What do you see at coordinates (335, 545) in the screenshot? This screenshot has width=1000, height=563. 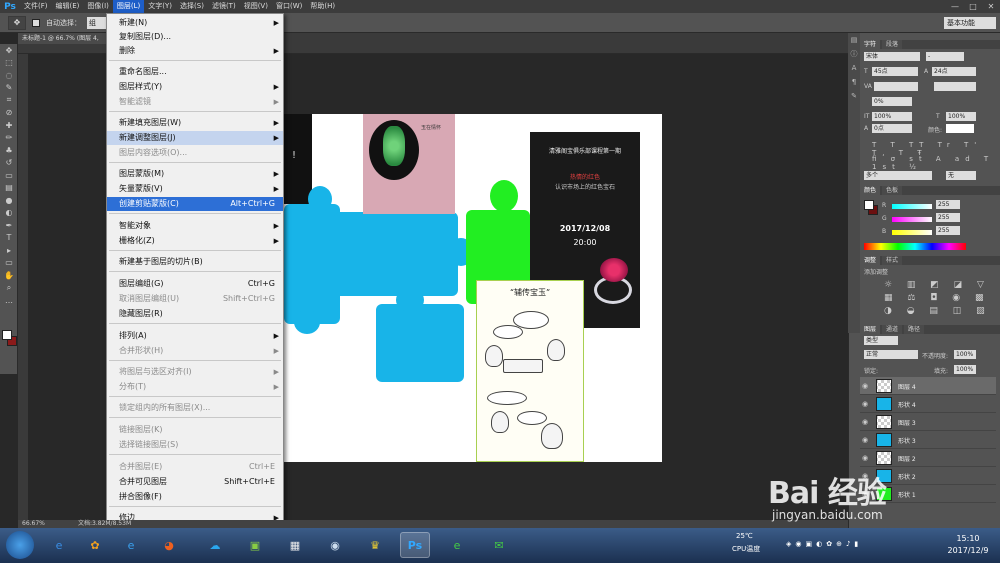 I see `cinema4d-icon: ◉` at bounding box center [335, 545].